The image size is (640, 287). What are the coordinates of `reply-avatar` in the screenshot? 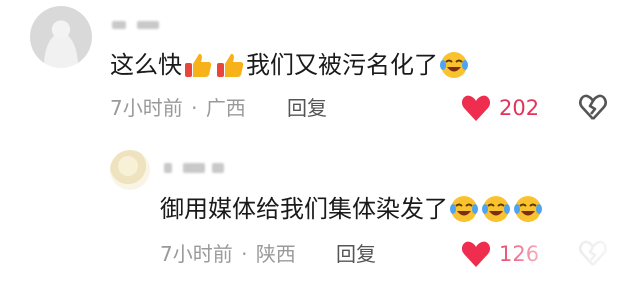 It's located at (130, 170).